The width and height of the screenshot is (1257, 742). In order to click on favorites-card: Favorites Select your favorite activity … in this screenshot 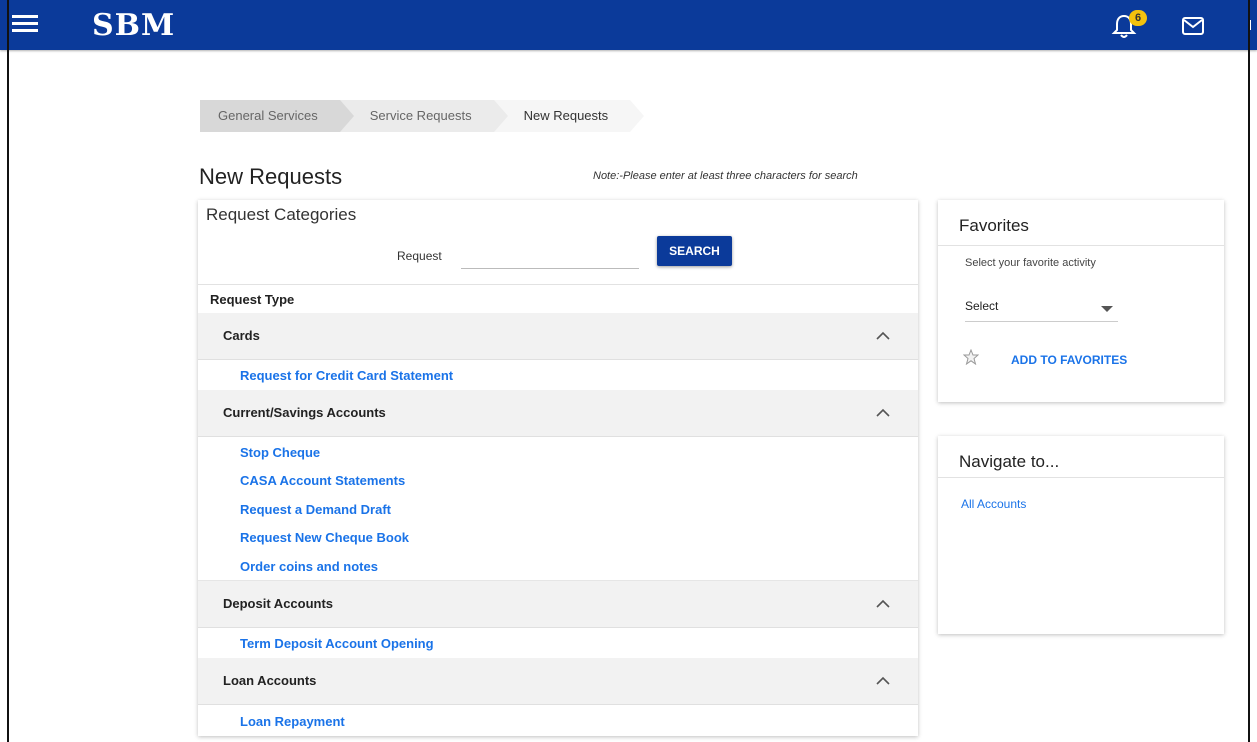, I will do `click(1081, 301)`.